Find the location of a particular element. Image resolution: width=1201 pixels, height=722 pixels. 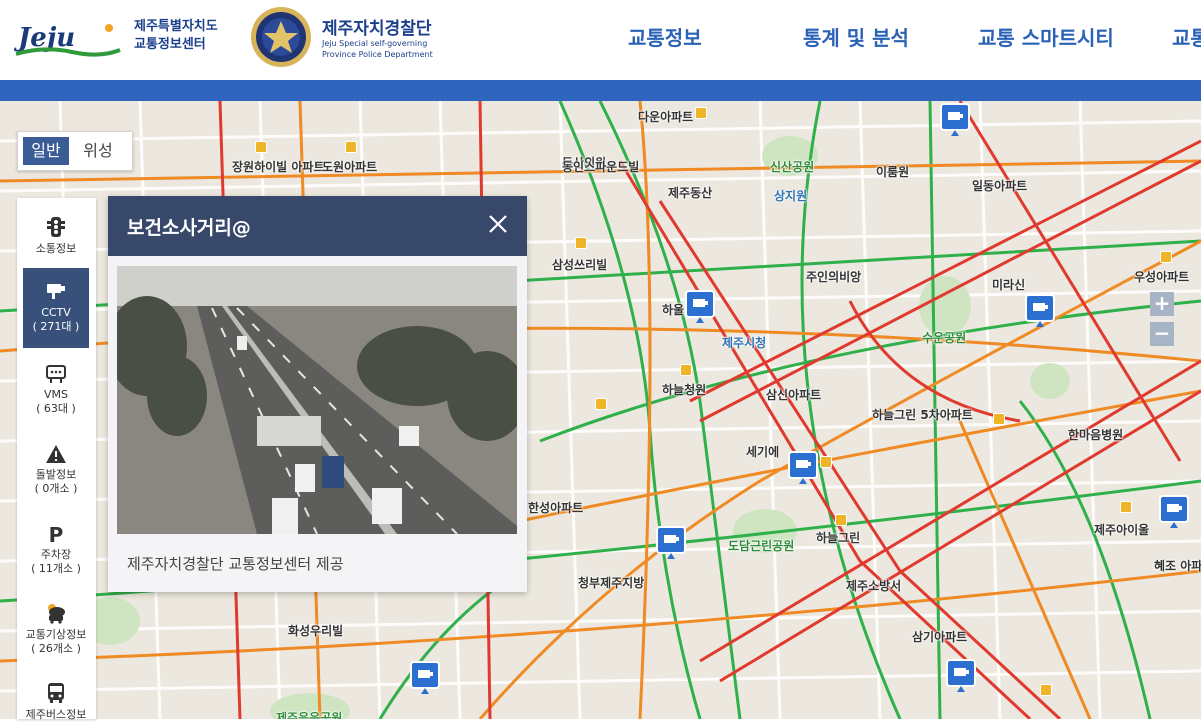

nav-traffic-info: 교통정보 is located at coordinates (665, 36).